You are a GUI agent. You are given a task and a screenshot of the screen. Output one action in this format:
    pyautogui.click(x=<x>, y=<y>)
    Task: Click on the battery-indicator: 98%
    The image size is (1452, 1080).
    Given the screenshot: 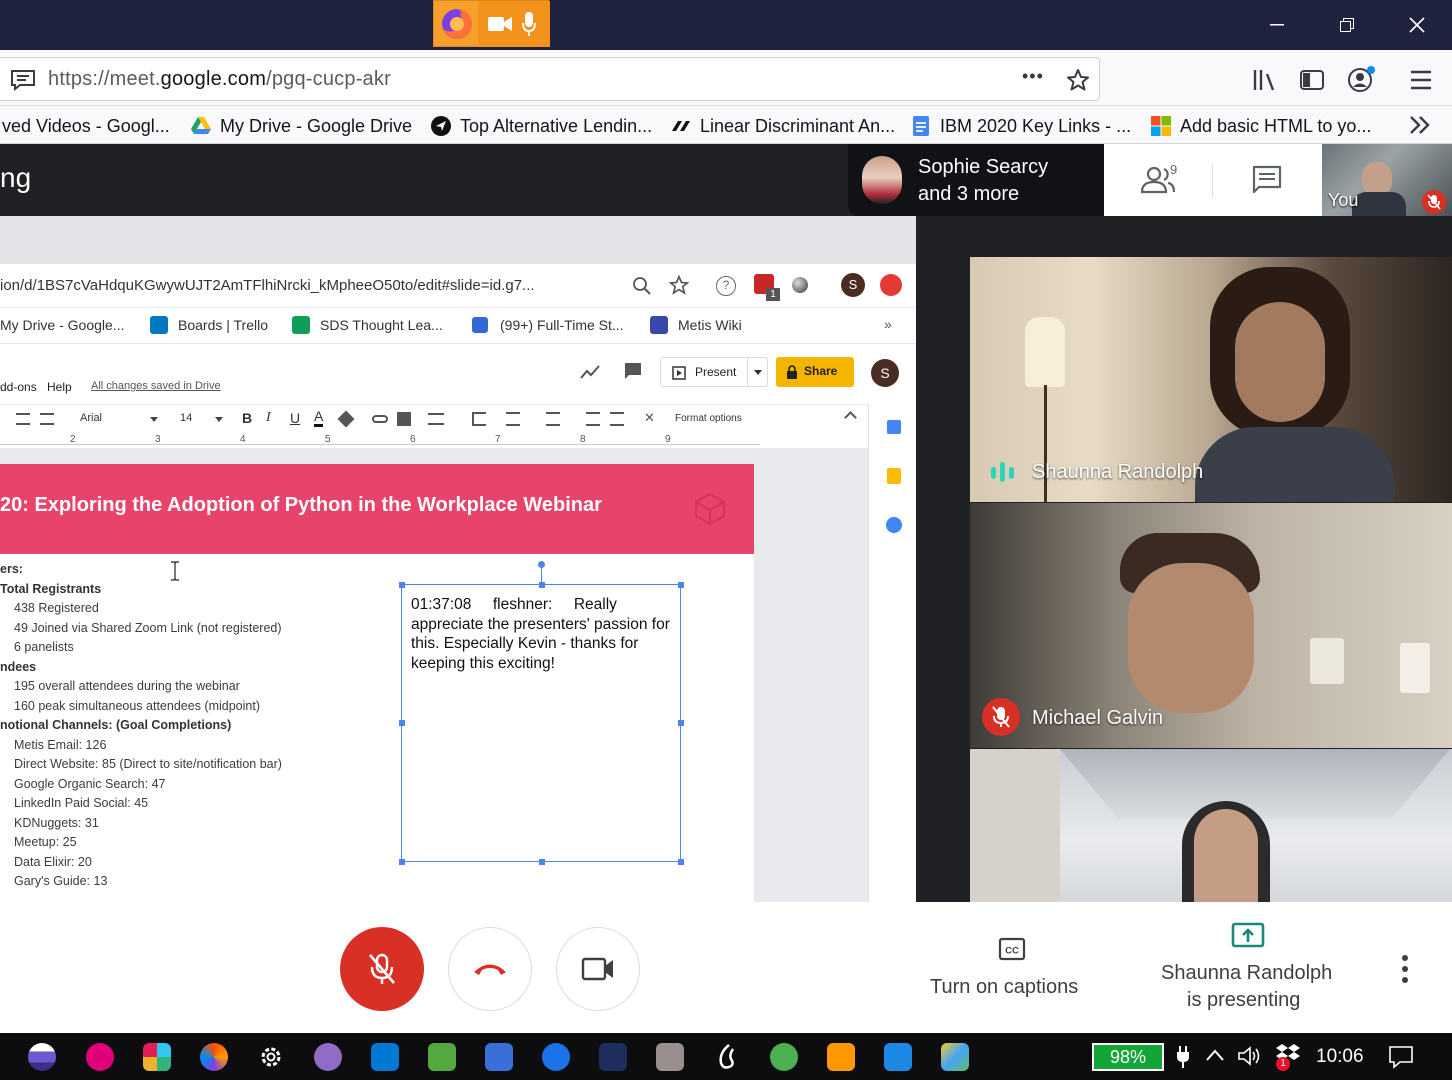 What is the action you would take?
    pyautogui.click(x=1128, y=1057)
    